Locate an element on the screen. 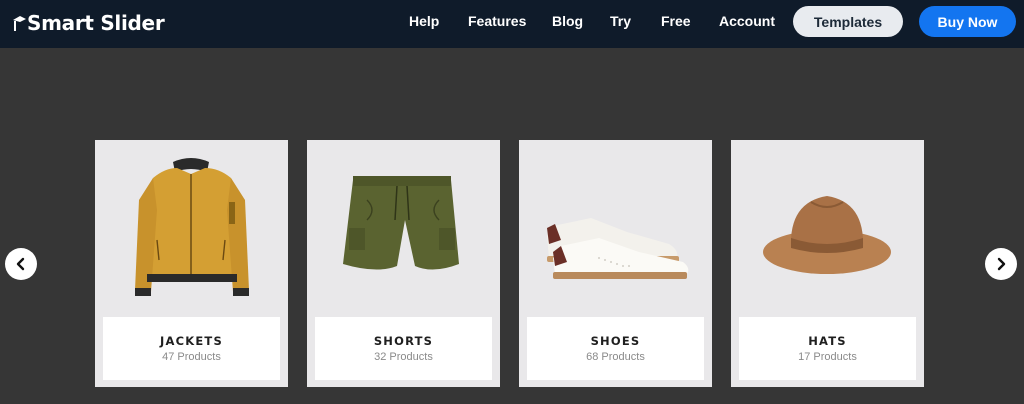 This screenshot has width=1024, height=404. shoes-image is located at coordinates (615, 228).